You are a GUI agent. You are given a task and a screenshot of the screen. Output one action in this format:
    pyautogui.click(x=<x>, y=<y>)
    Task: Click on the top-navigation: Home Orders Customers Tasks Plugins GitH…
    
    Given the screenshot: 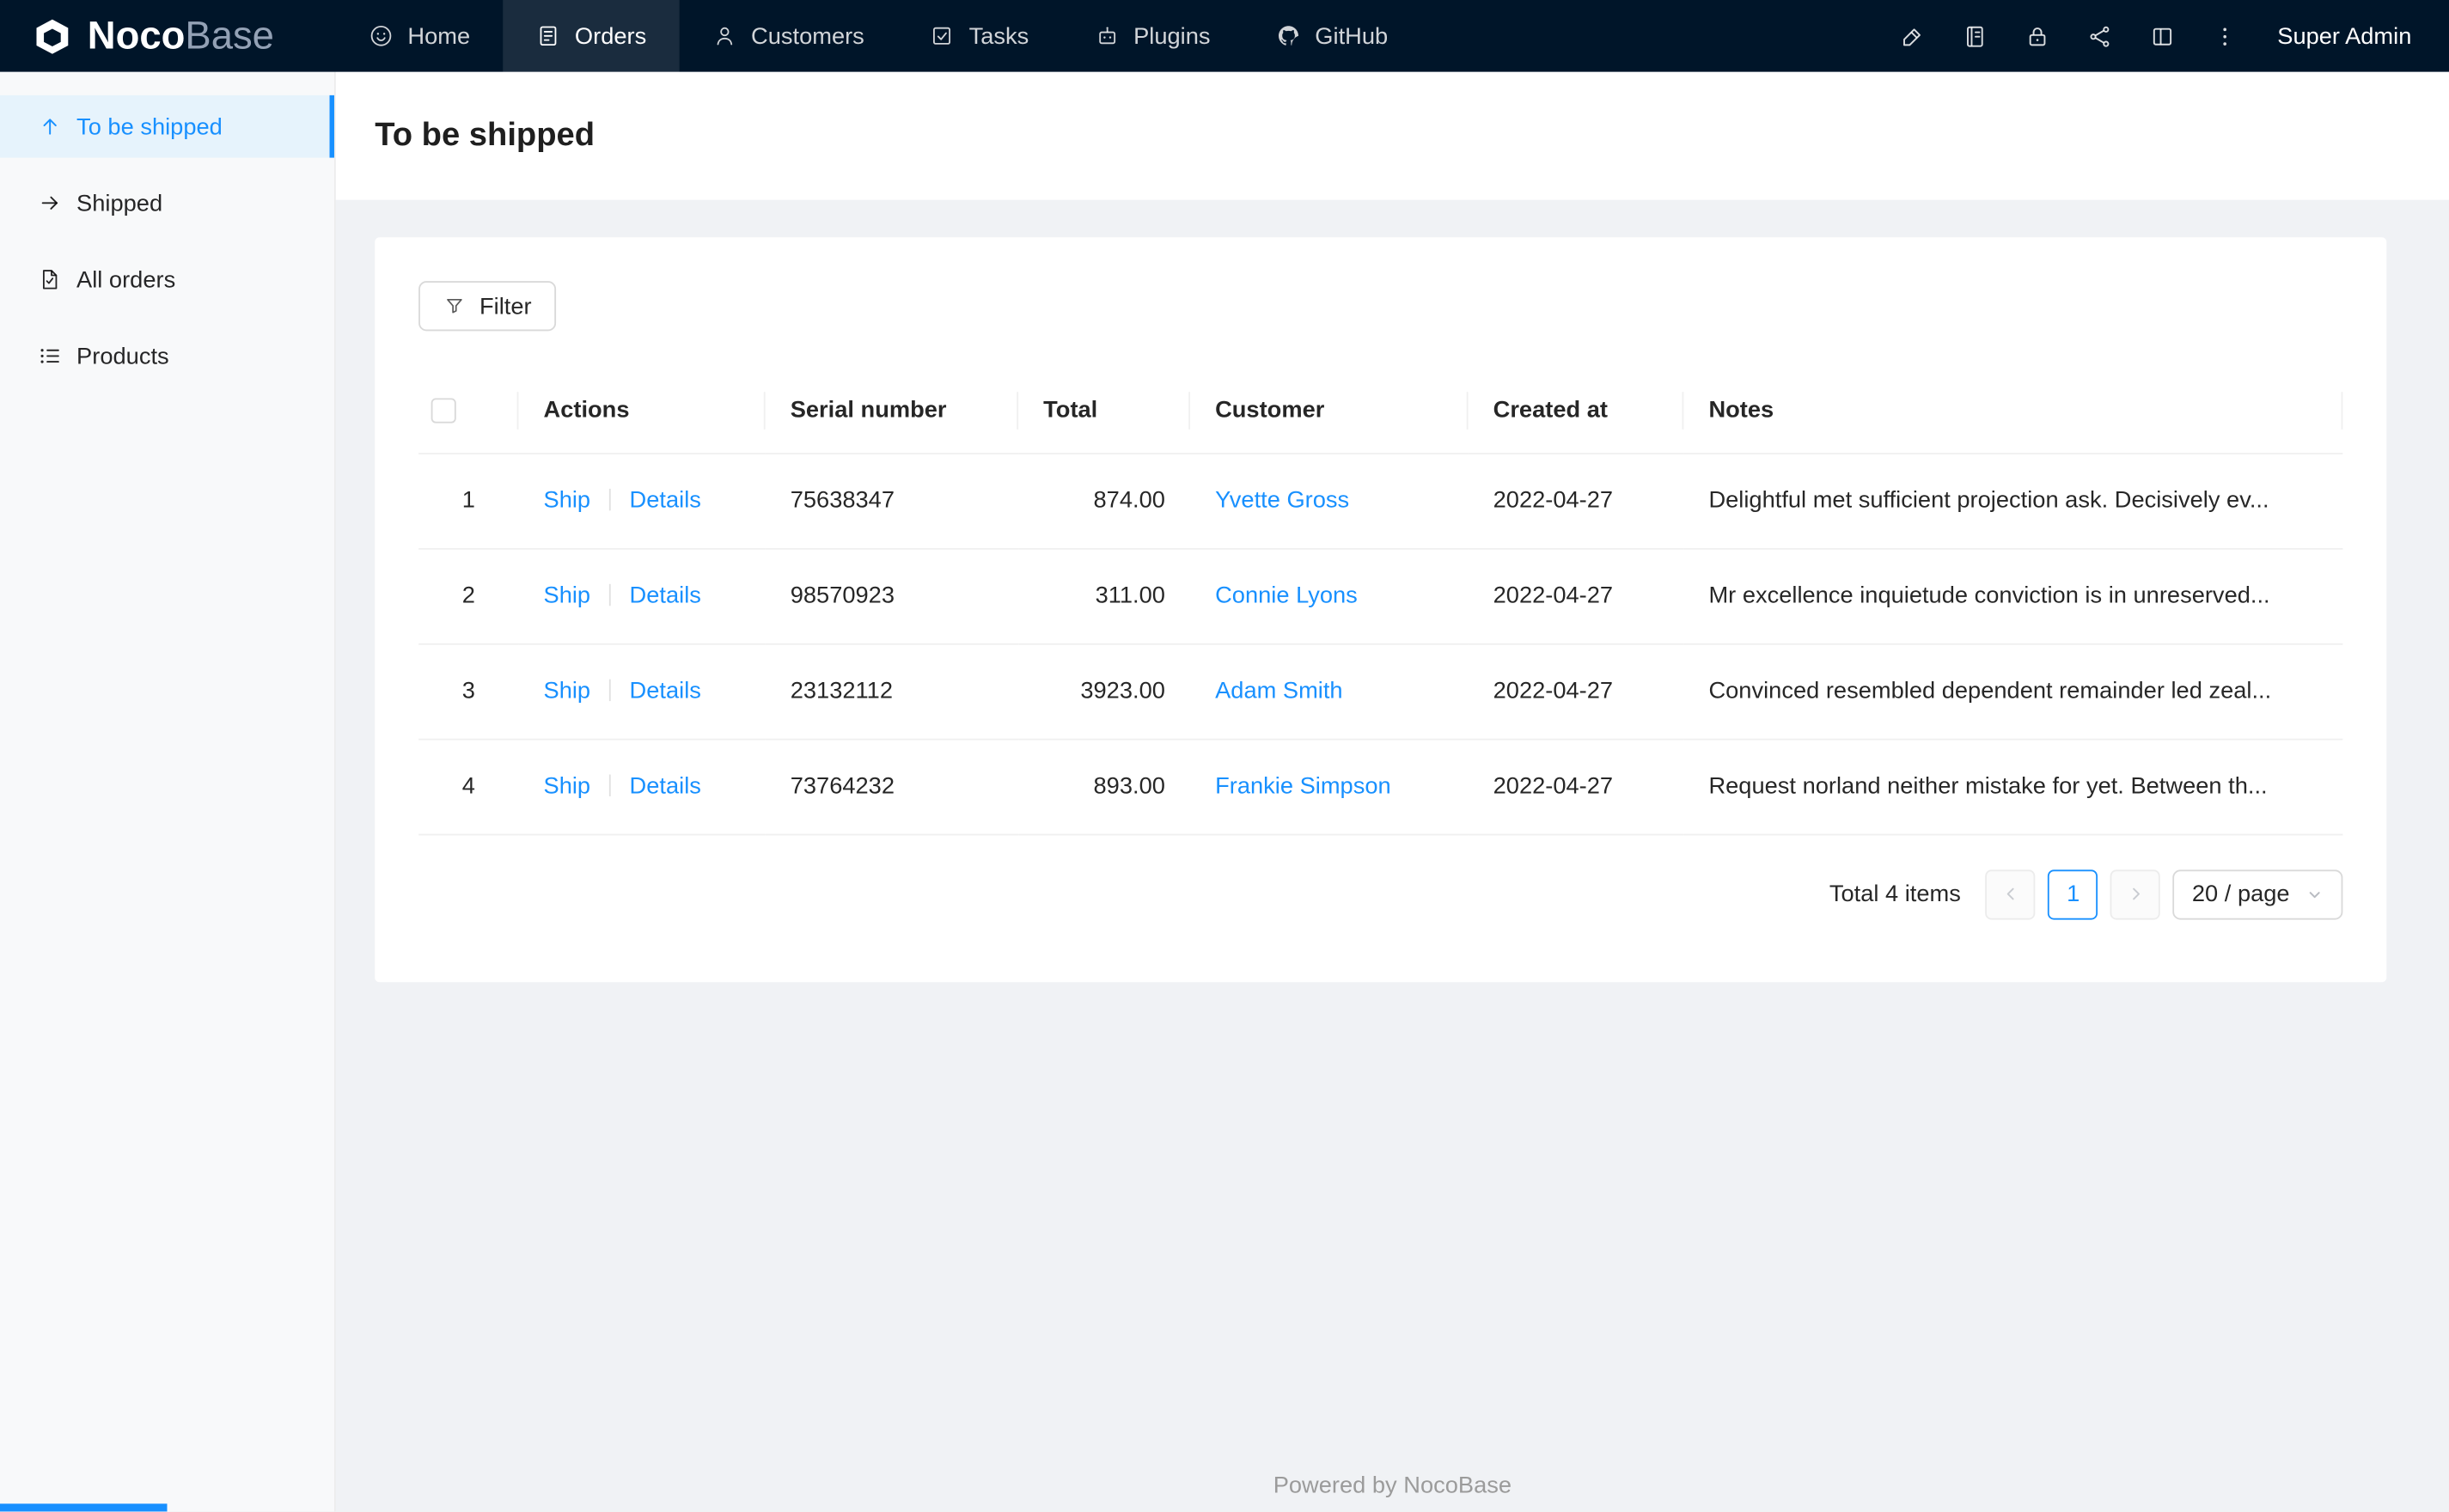 What is the action you would take?
    pyautogui.click(x=878, y=36)
    